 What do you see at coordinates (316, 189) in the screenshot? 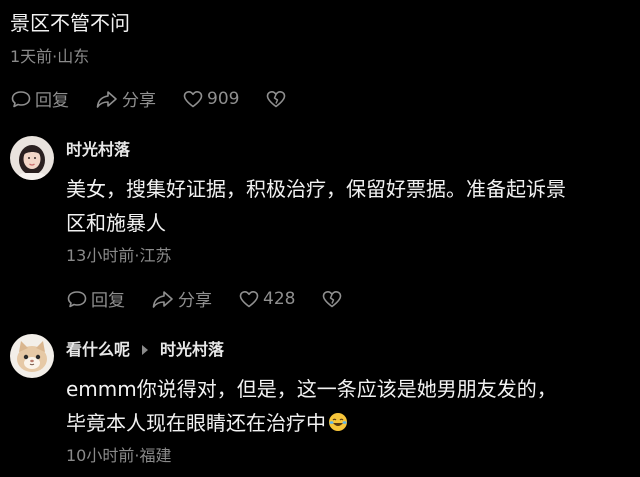
I see `comment-text-line: 美女，搜集好证据，积极治疗，保留好票据。准备起诉景` at bounding box center [316, 189].